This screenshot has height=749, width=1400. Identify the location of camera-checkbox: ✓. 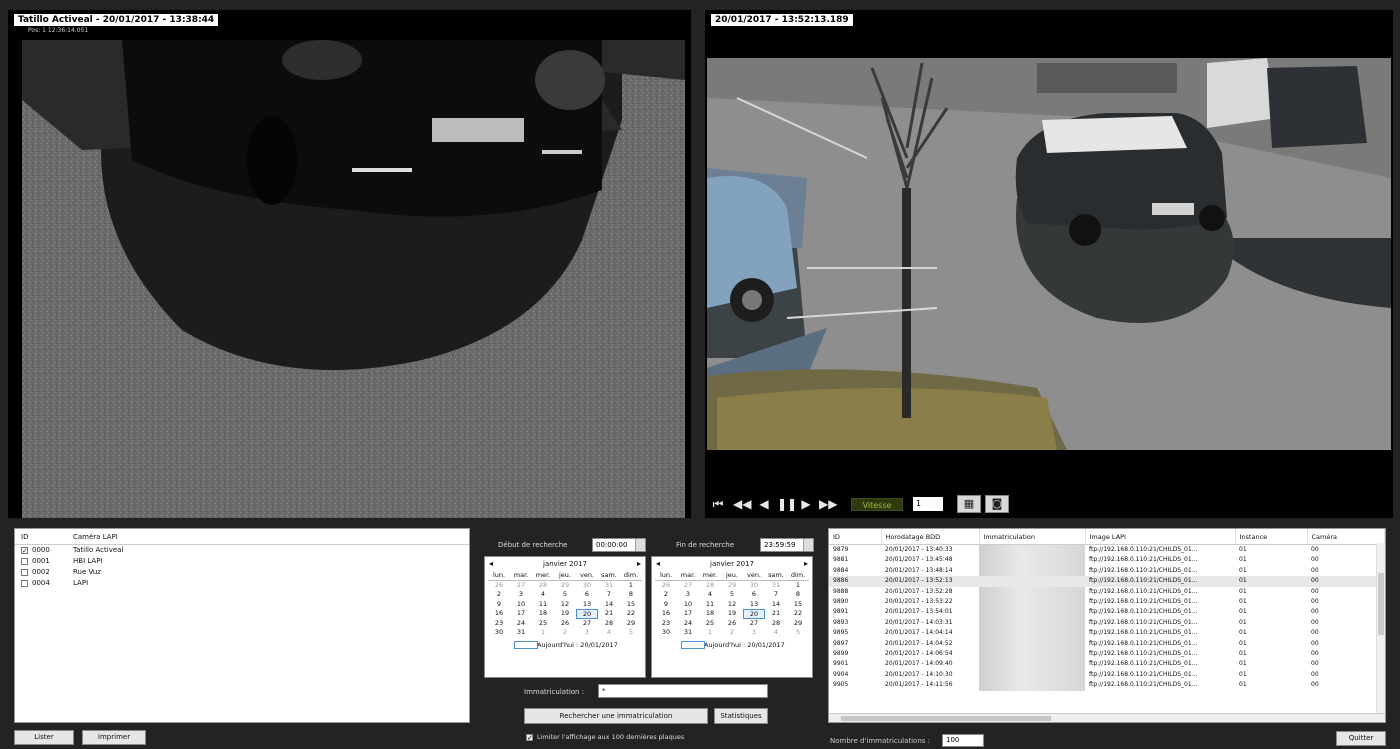
(24, 550).